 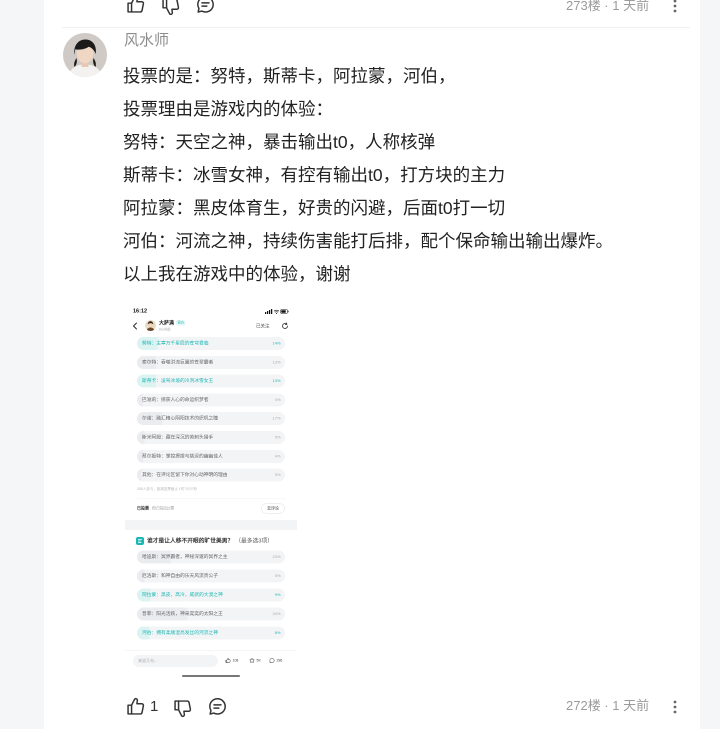 I want to click on poll-option-label: 尔诺：融汇精心阴阳技术的织机之瞳, so click(x=180, y=418).